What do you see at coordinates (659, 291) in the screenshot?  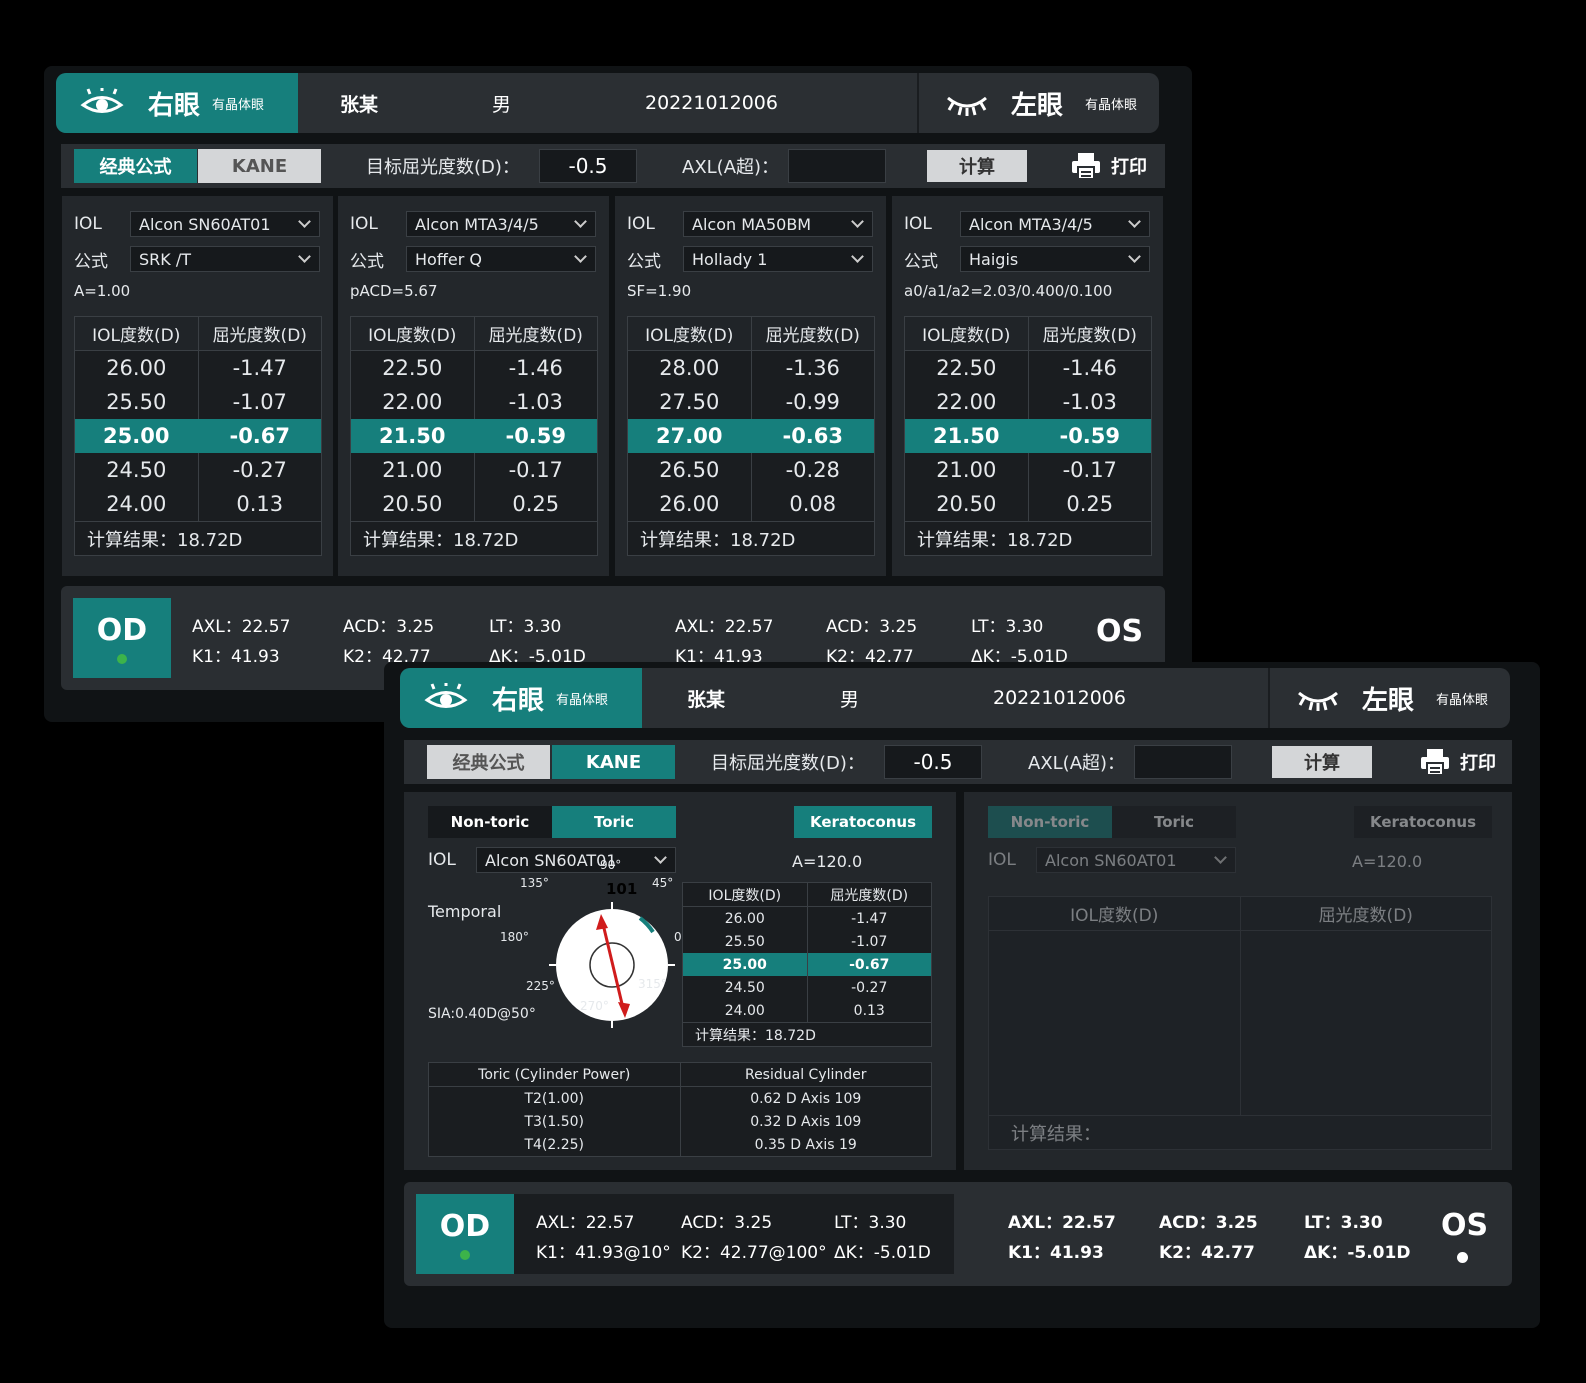 I see `formula-constant: SF=1.90` at bounding box center [659, 291].